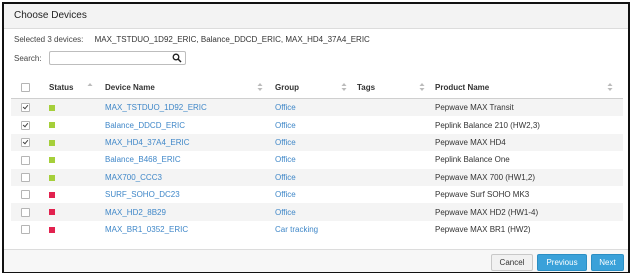 Image resolution: width=636 pixels, height=279 pixels. What do you see at coordinates (133, 177) in the screenshot?
I see `device-name-link: MAX700_CCC3` at bounding box center [133, 177].